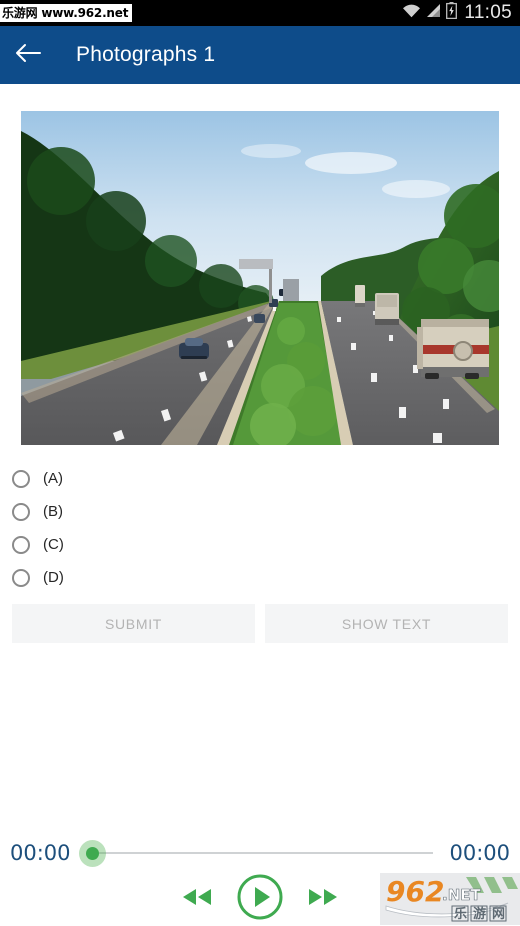 This screenshot has height=926, width=520. Describe the element at coordinates (498, 914) in the screenshot. I see `svg-text: 网` at that location.